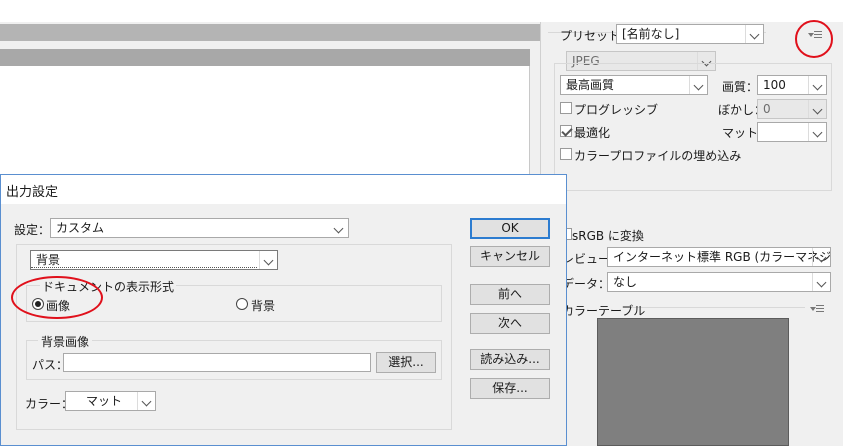  Describe the element at coordinates (608, 236) in the screenshot. I see `srgb-label: sRGB に変換` at that location.